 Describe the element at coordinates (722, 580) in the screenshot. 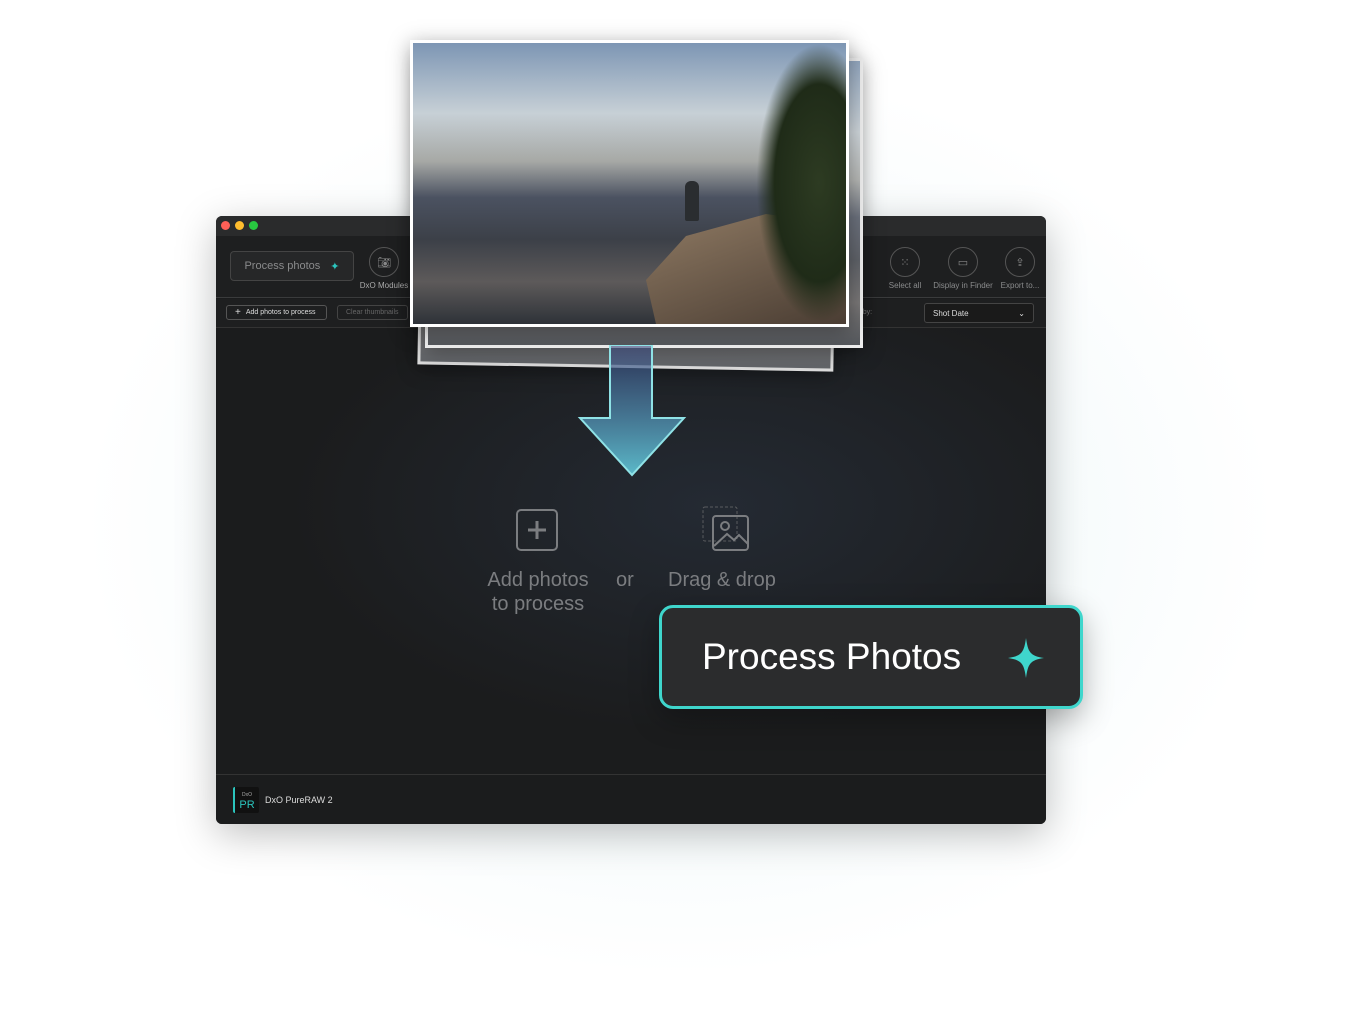

I see `drag-drop-label: Drag & drop` at that location.